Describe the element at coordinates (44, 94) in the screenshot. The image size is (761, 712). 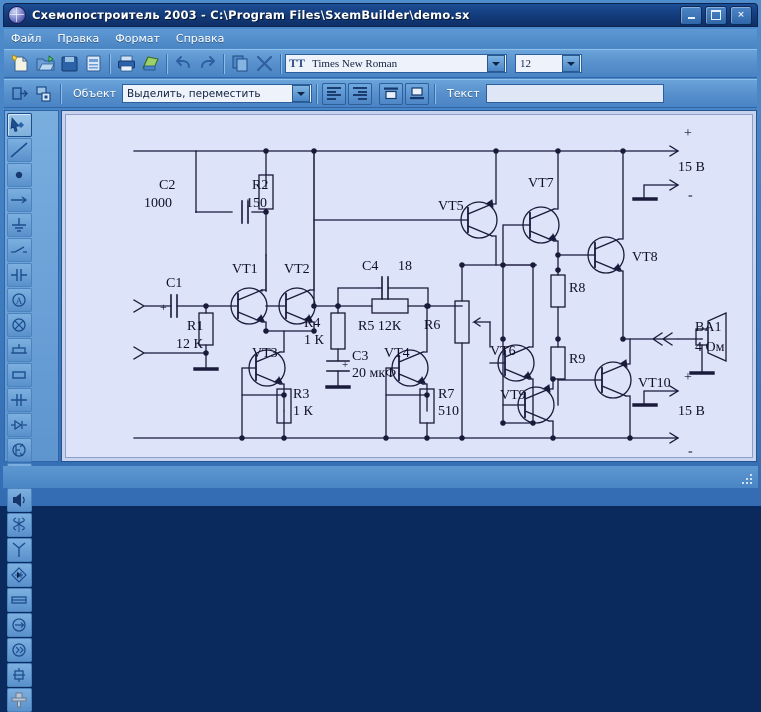
I see `properties-button` at that location.